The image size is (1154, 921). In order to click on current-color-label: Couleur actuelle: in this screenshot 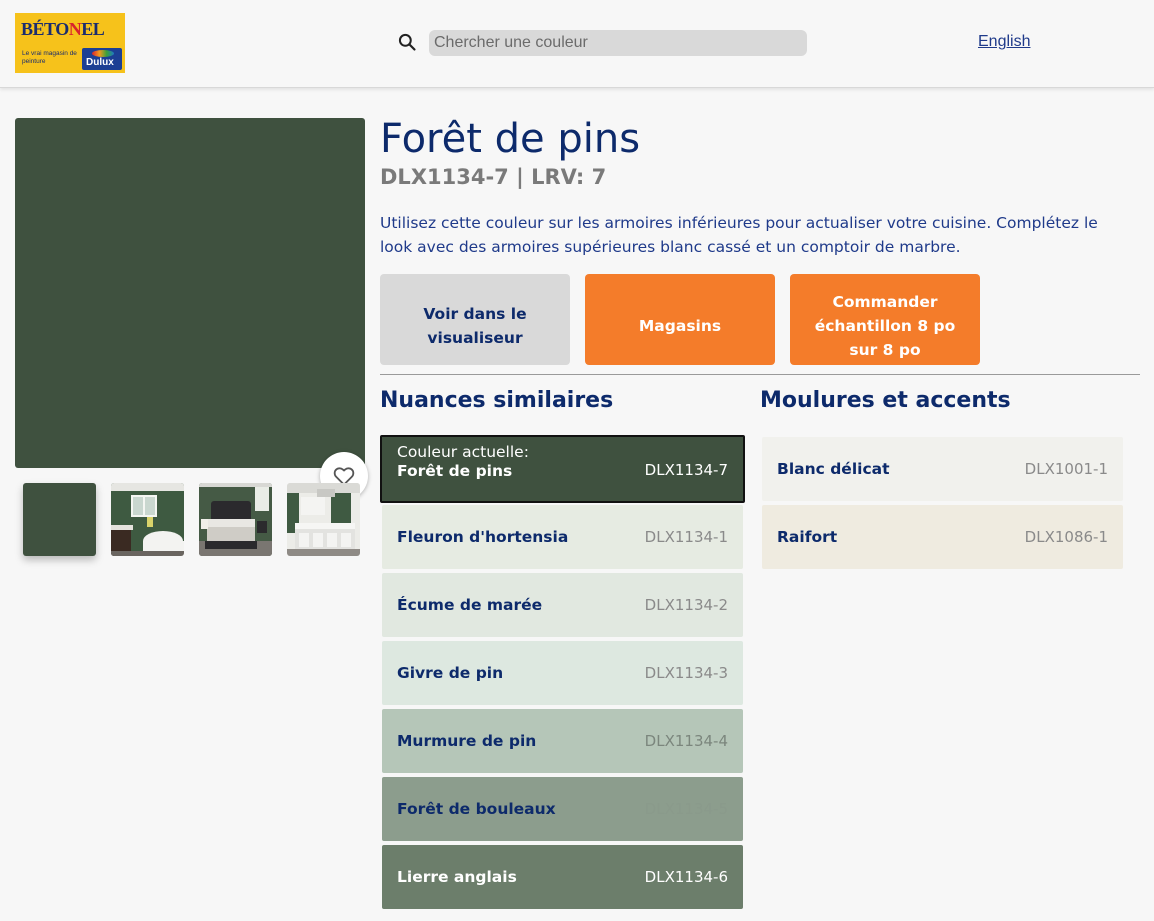, I will do `click(463, 452)`.